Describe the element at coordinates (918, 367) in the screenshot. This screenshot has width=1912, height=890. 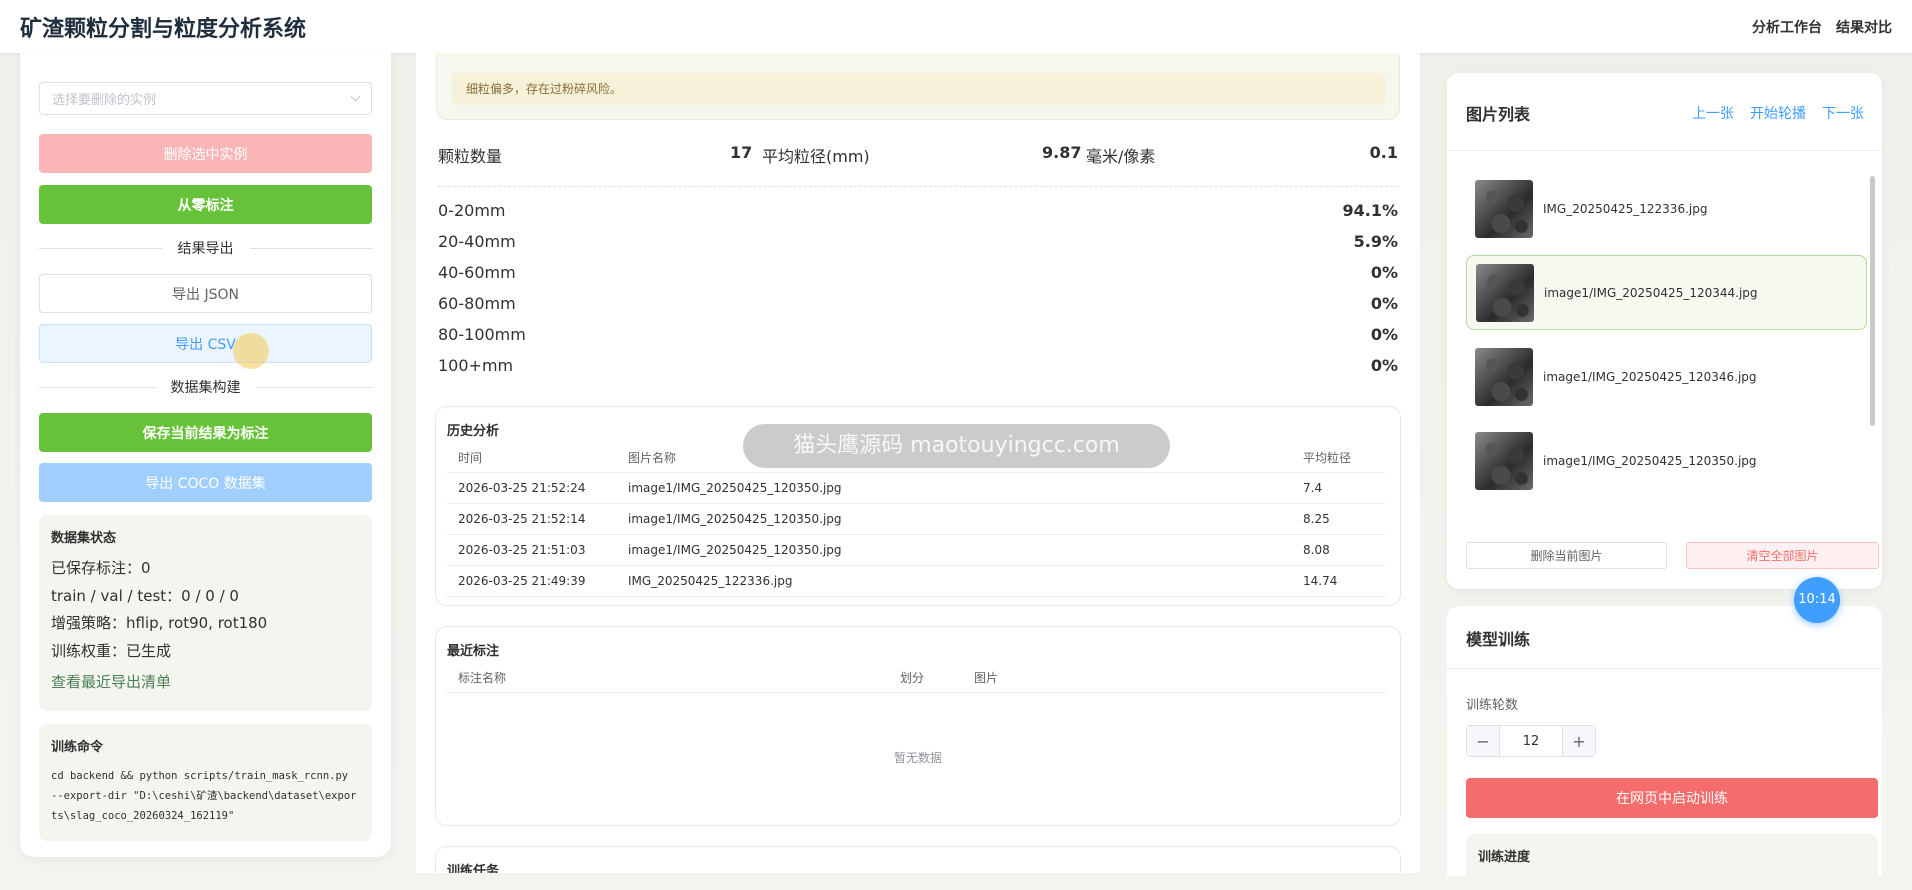
I see `distribution-row: 100+mm 0%` at that location.